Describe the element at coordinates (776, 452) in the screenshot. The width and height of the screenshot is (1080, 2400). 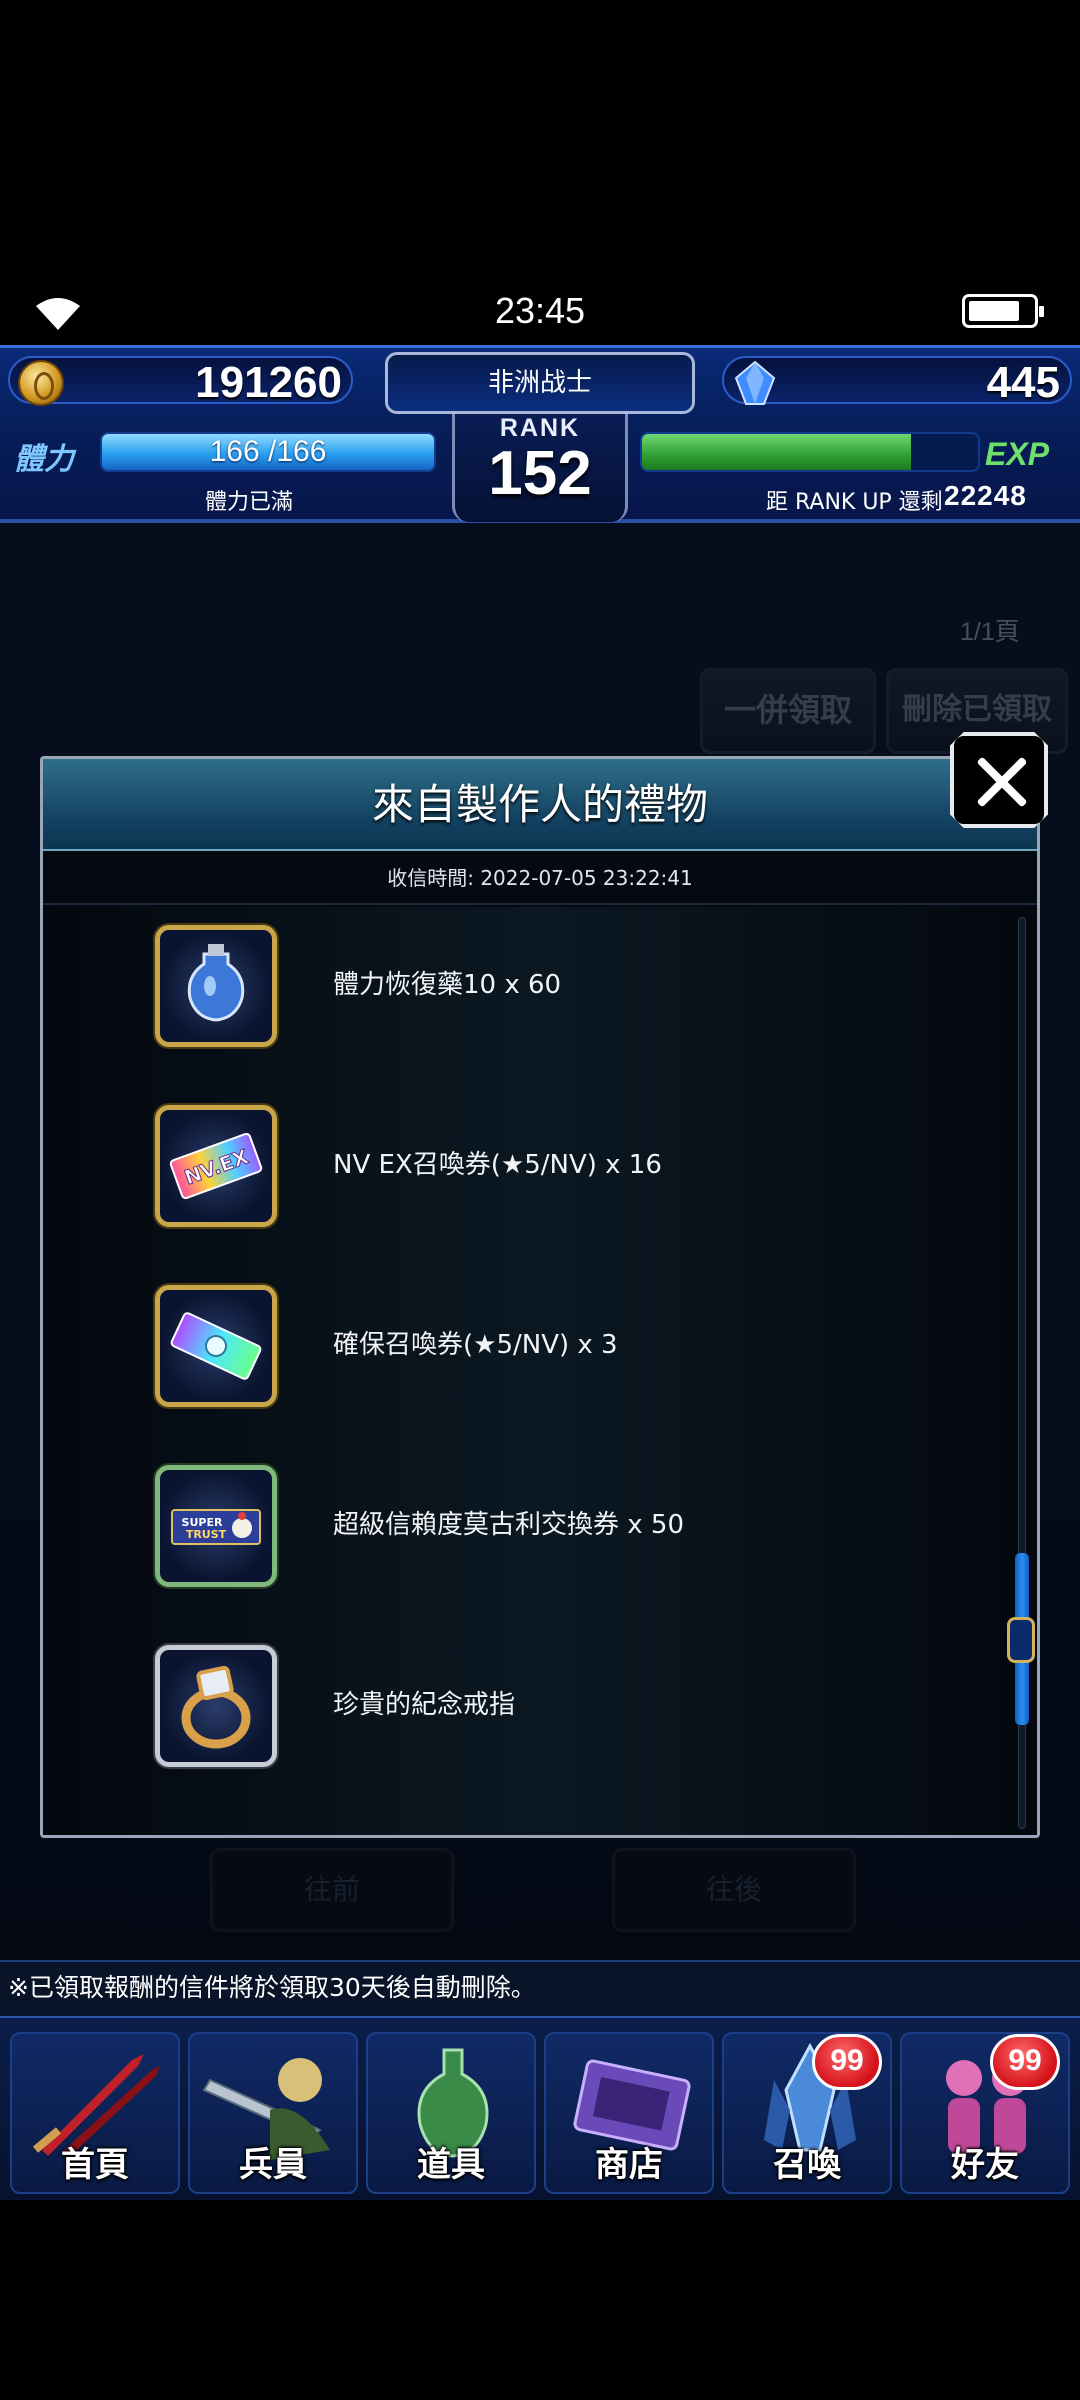
I see `exp-bar-fill` at that location.